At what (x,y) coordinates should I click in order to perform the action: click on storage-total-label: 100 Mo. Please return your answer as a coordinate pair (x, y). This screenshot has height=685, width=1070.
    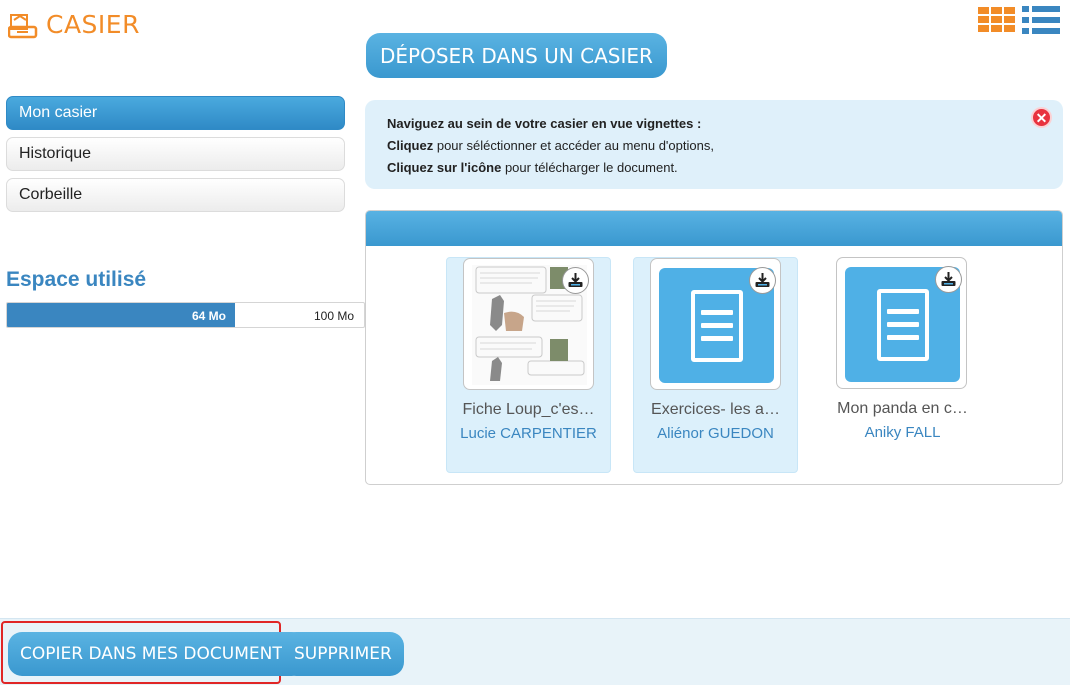
    Looking at the image, I should click on (333, 316).